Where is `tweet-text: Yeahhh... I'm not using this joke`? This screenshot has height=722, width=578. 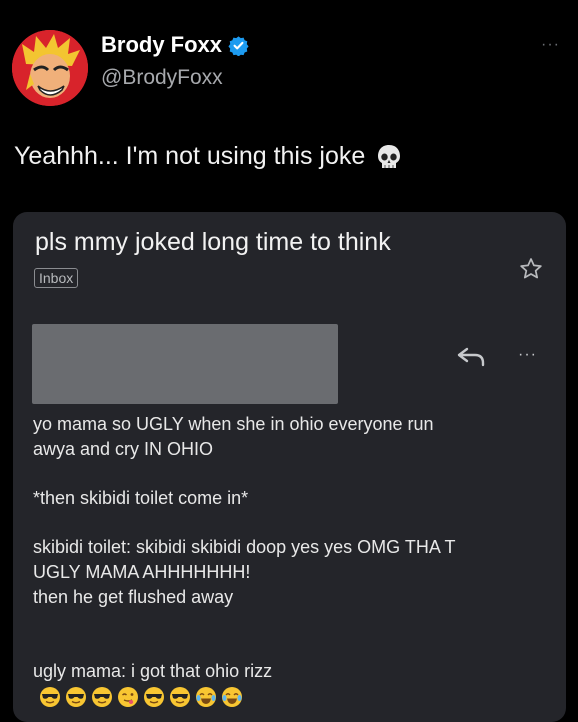
tweet-text: Yeahhh... I'm not using this joke is located at coordinates (208, 156).